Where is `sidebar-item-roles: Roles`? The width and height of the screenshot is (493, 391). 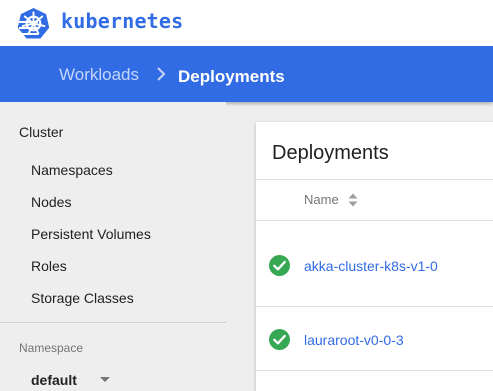
sidebar-item-roles: Roles is located at coordinates (49, 266).